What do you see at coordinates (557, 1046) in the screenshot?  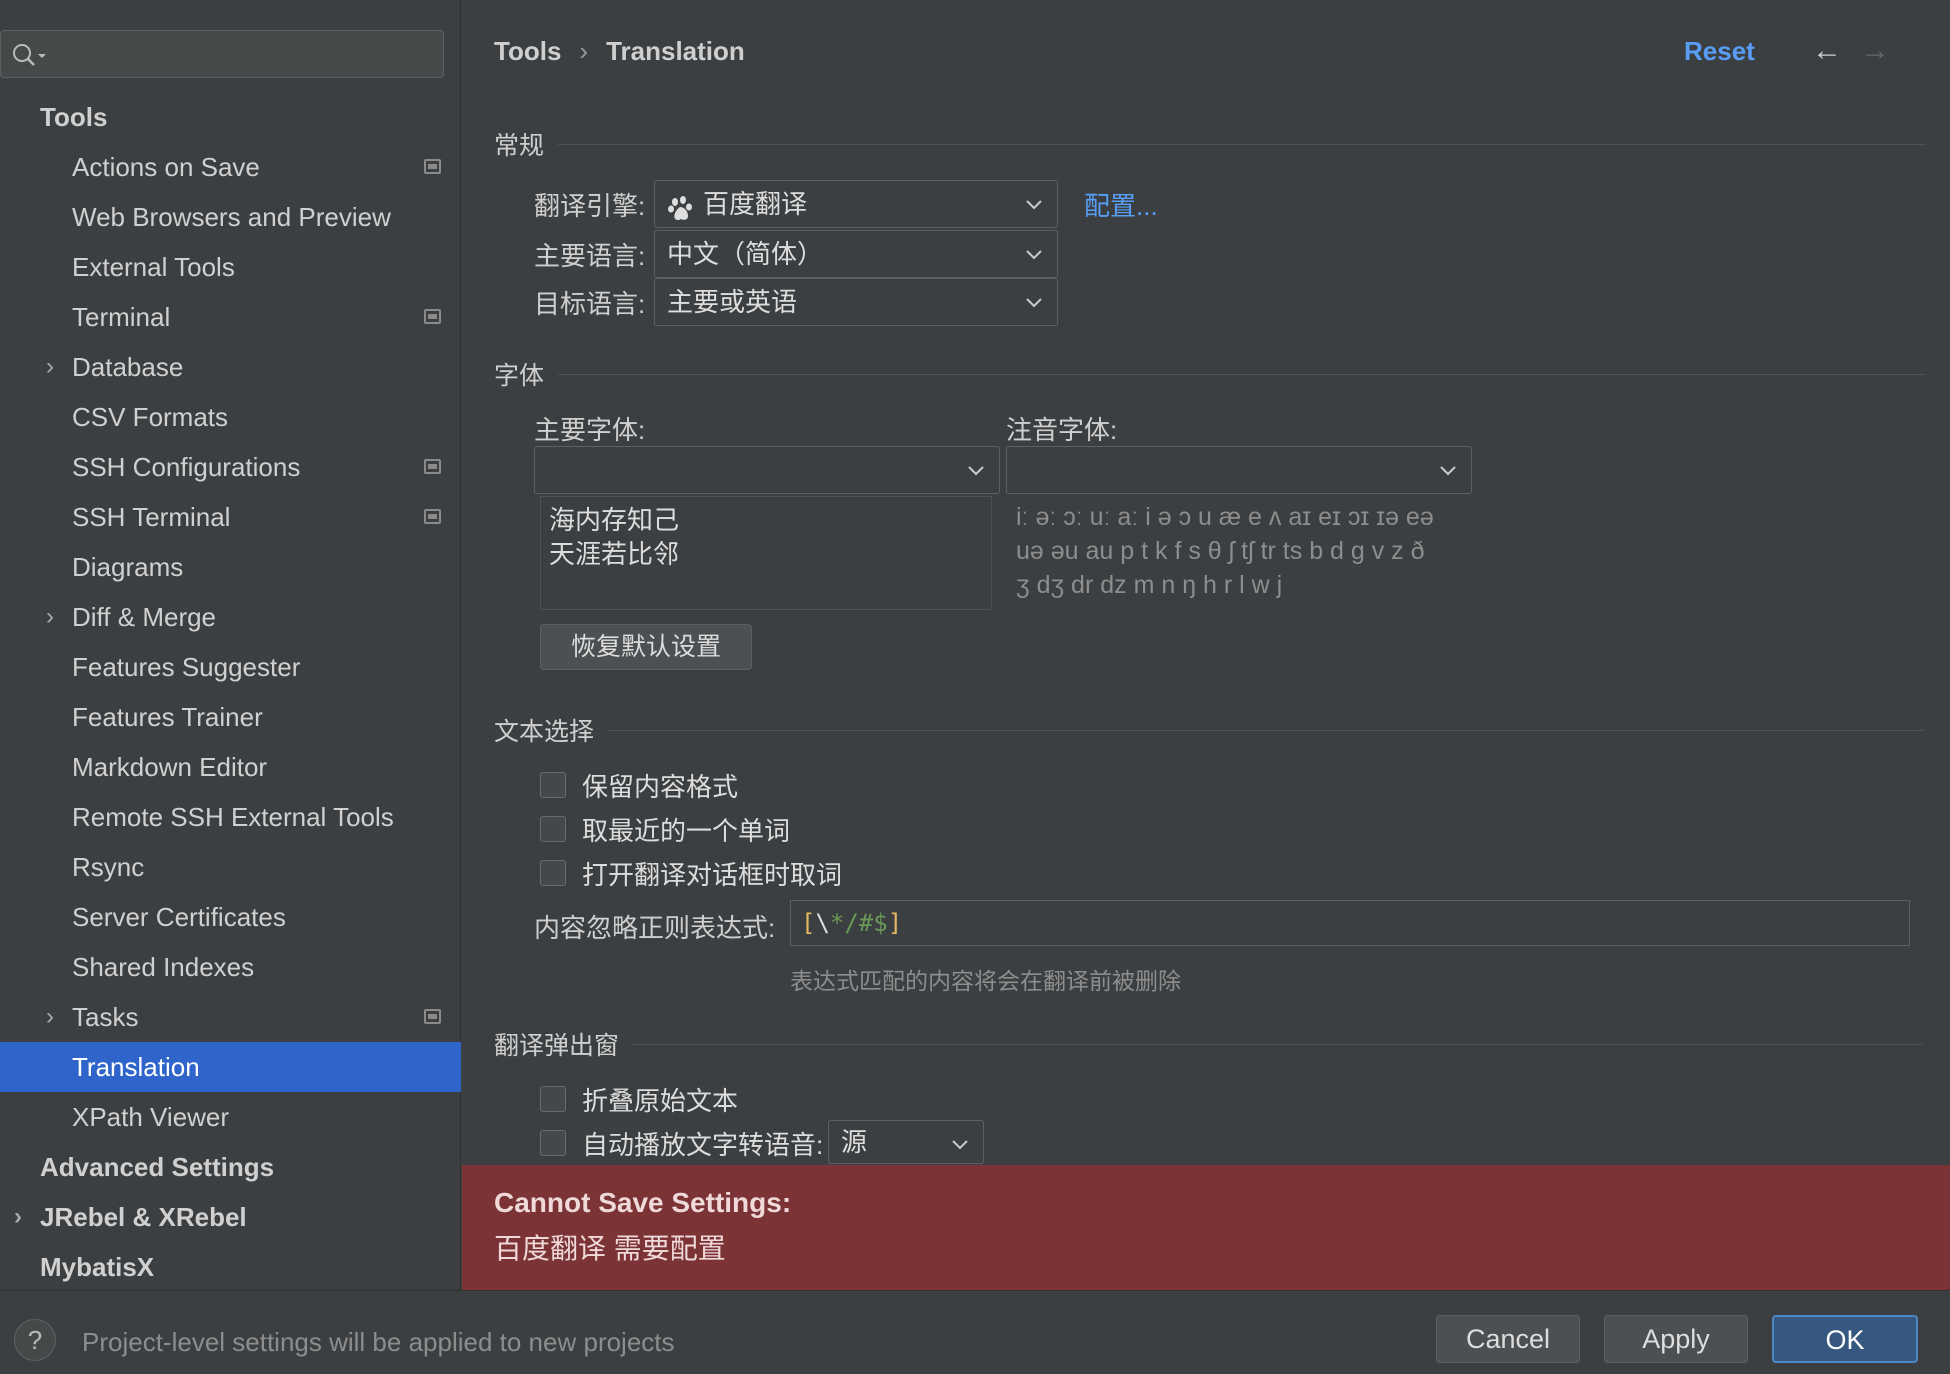 I see `section-popup-title: 翻译弹出窗` at bounding box center [557, 1046].